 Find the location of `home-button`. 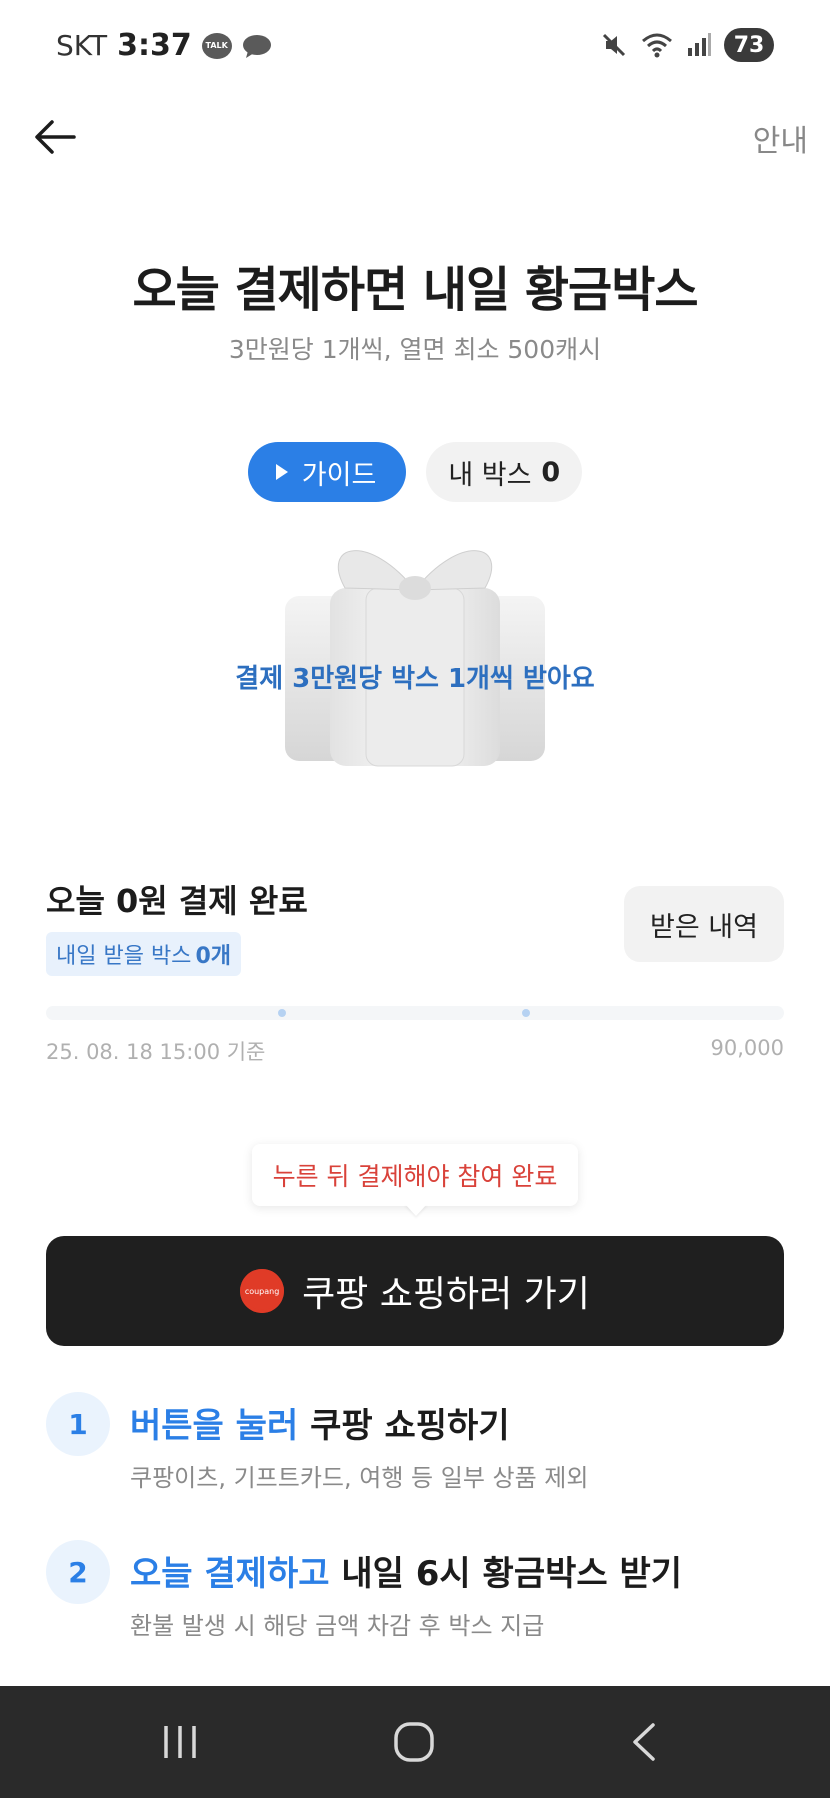

home-button is located at coordinates (414, 1742).